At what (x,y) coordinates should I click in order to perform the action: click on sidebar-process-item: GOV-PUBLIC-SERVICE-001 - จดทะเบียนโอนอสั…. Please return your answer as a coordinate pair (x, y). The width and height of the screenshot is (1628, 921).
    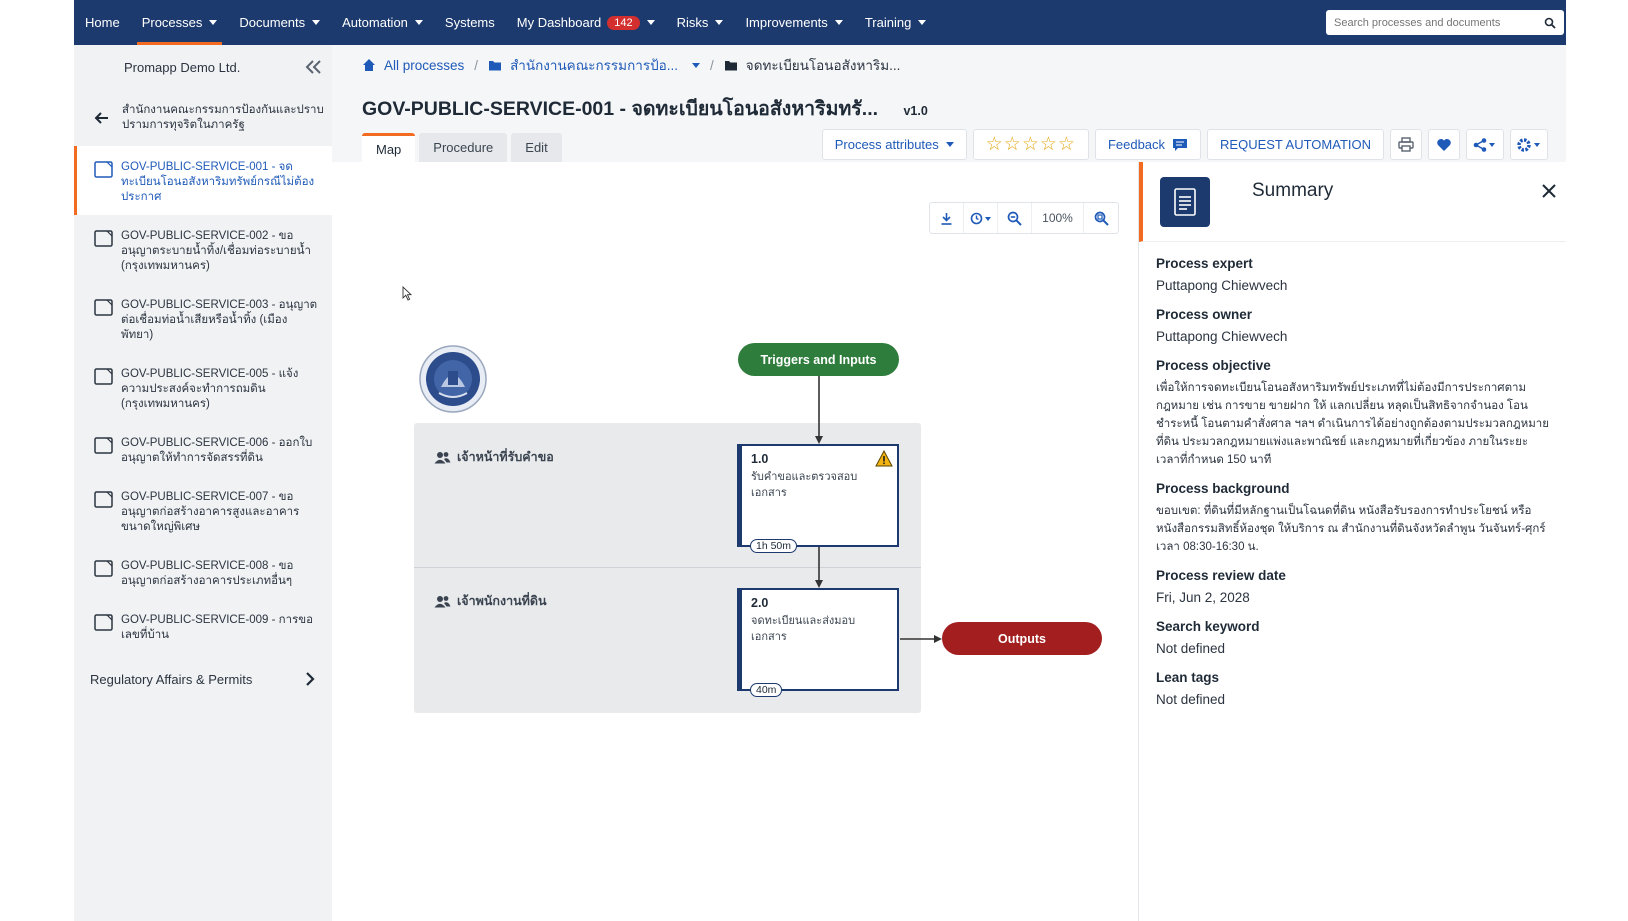
    Looking at the image, I should click on (203, 180).